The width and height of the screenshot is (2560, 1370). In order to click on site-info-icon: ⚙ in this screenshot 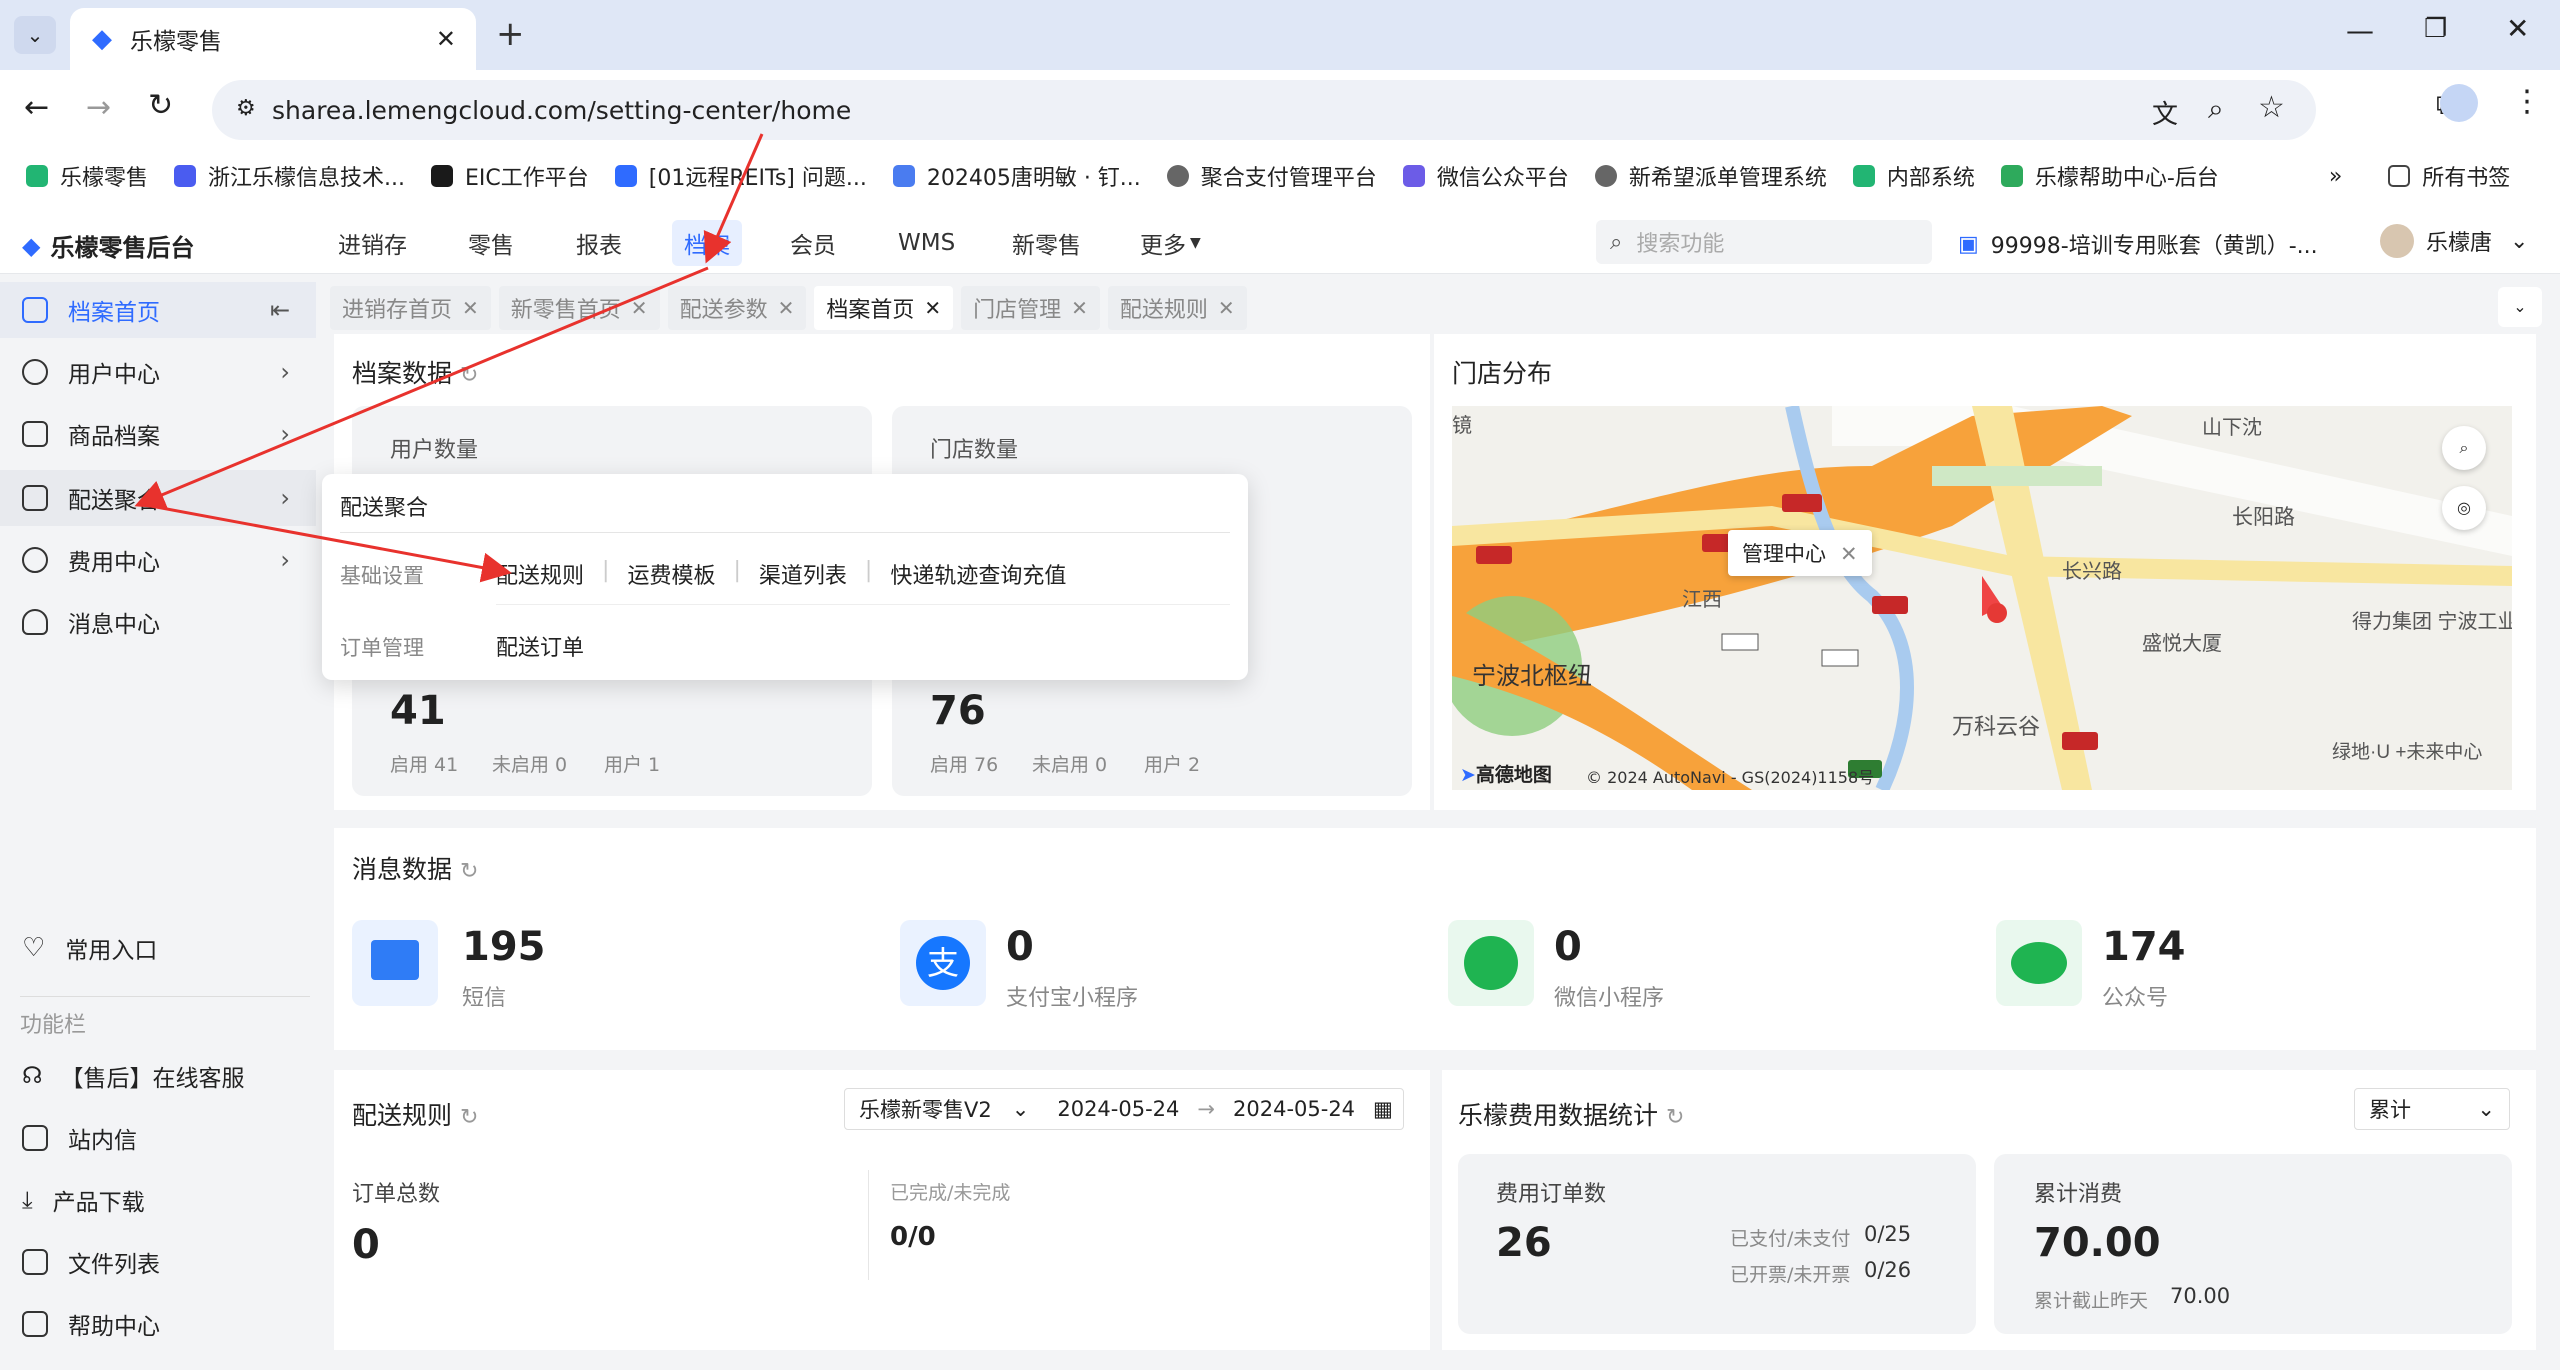, I will do `click(246, 108)`.